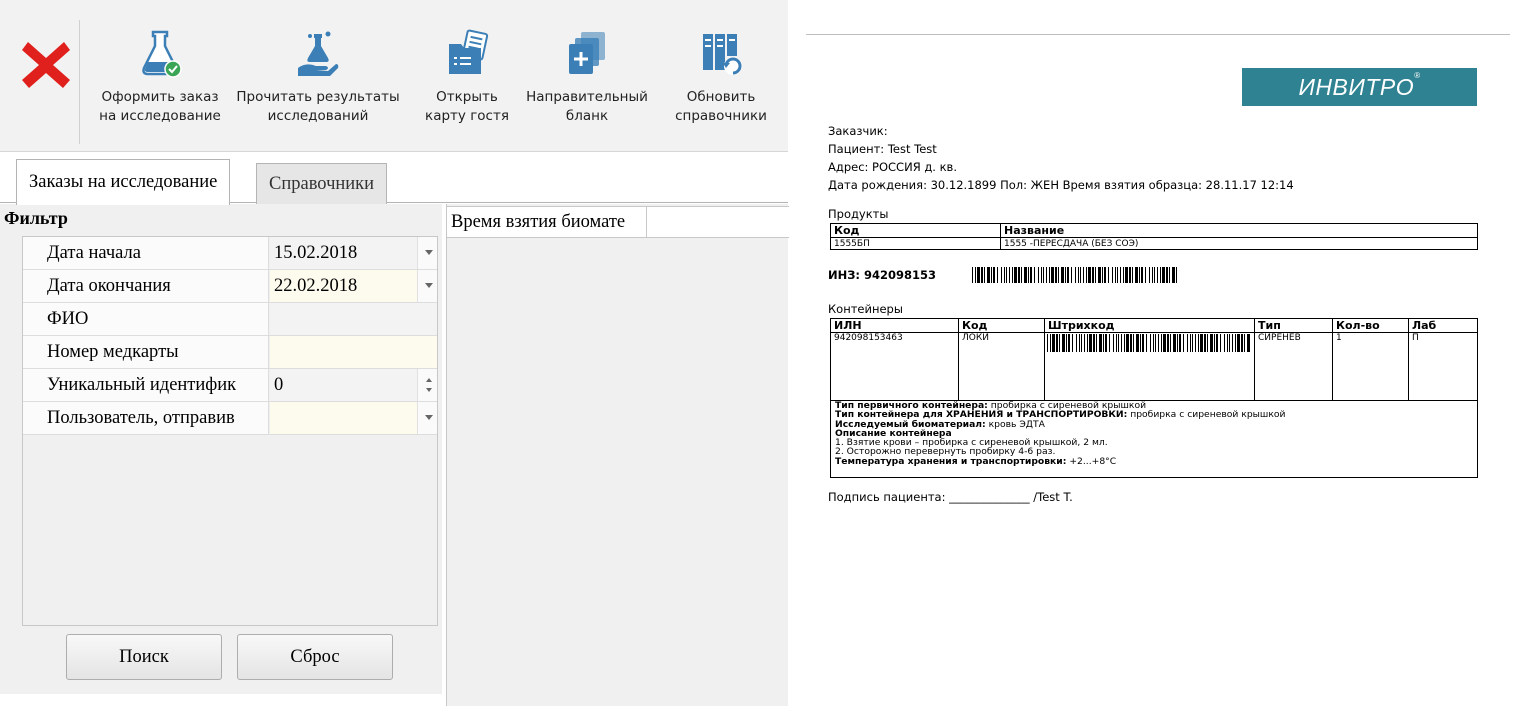 Image resolution: width=1518 pixels, height=706 pixels. Describe the element at coordinates (353, 253) in the screenshot. I see `start-date-field: 15.02.2018` at that location.